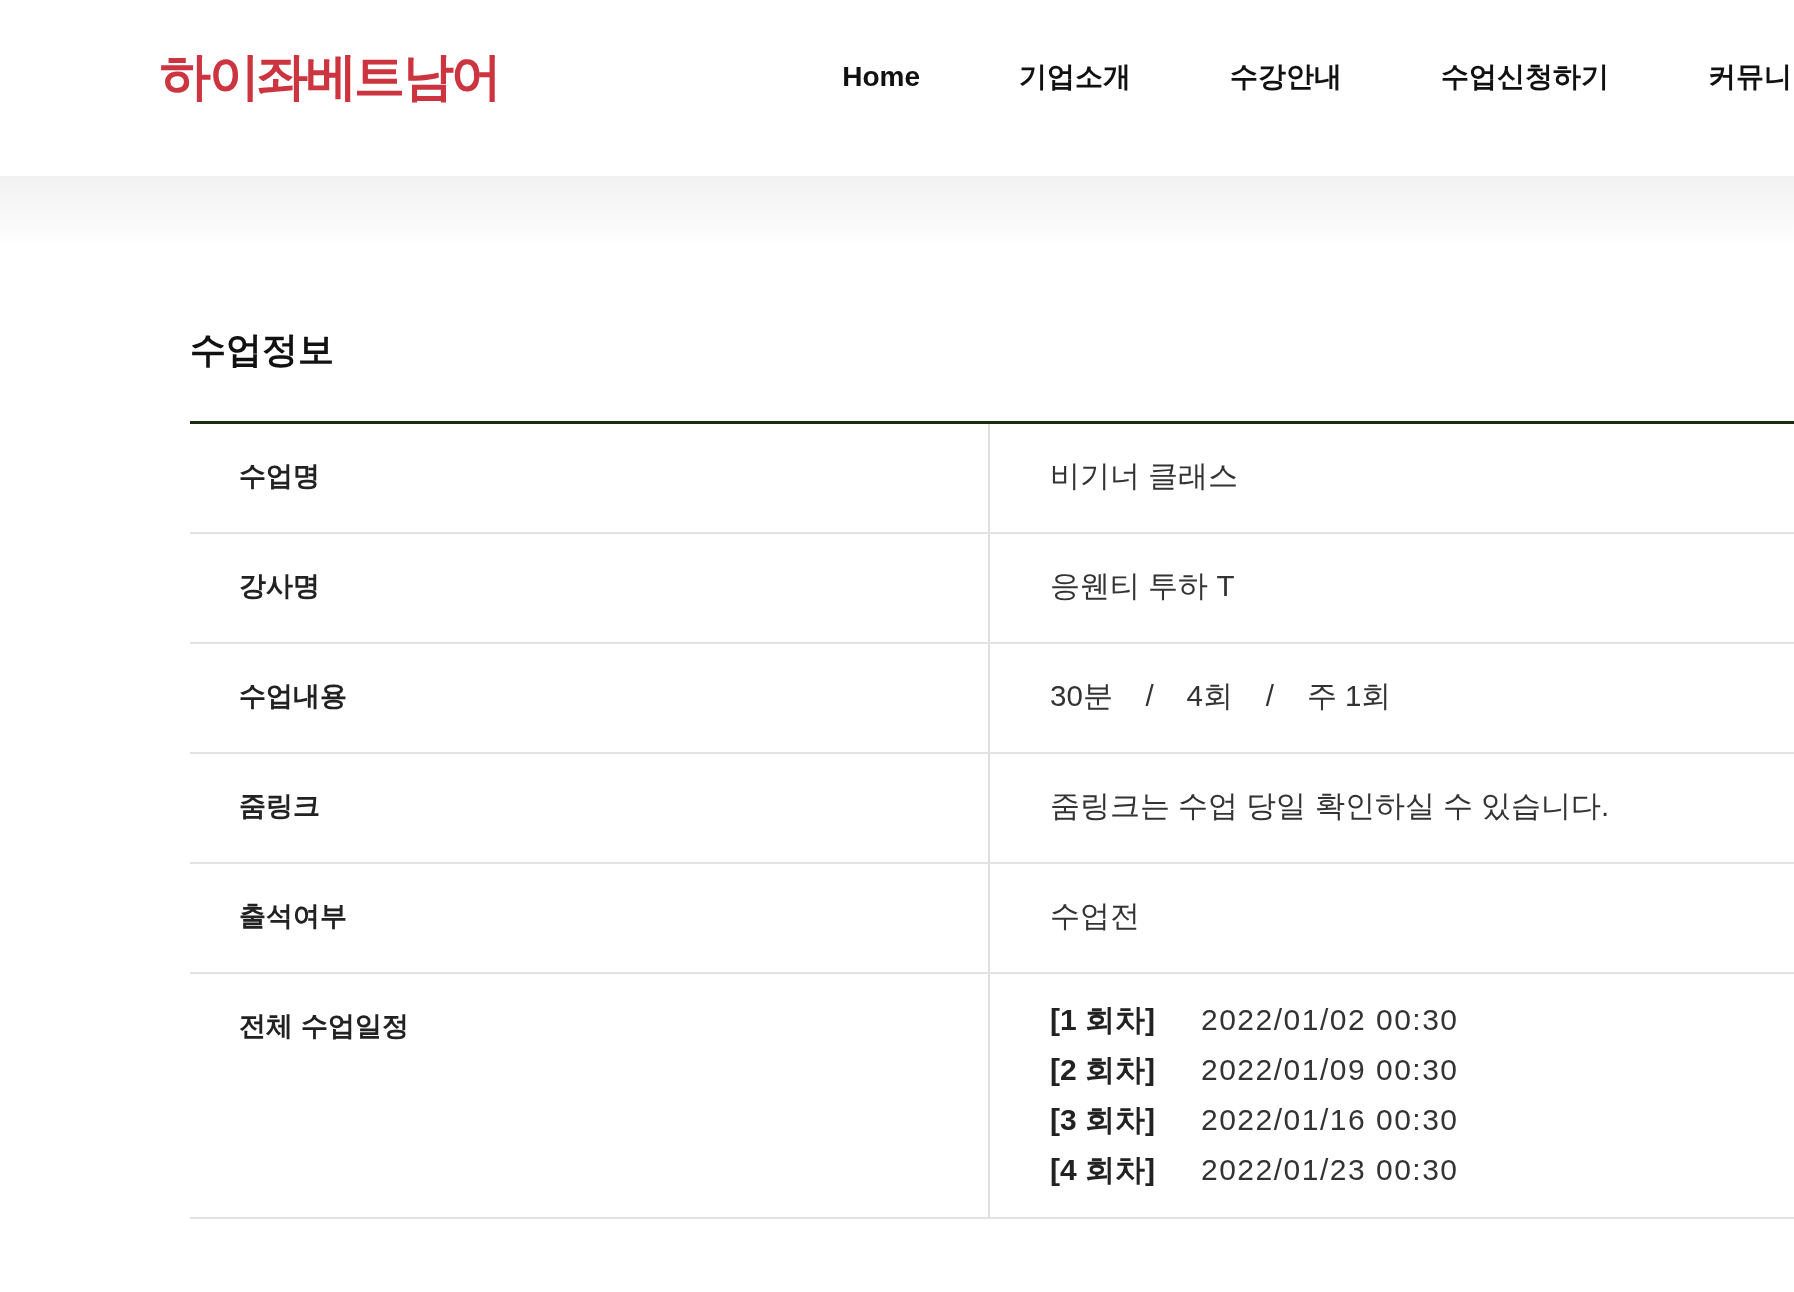  I want to click on row-value: 비기너 클래스, so click(1144, 476).